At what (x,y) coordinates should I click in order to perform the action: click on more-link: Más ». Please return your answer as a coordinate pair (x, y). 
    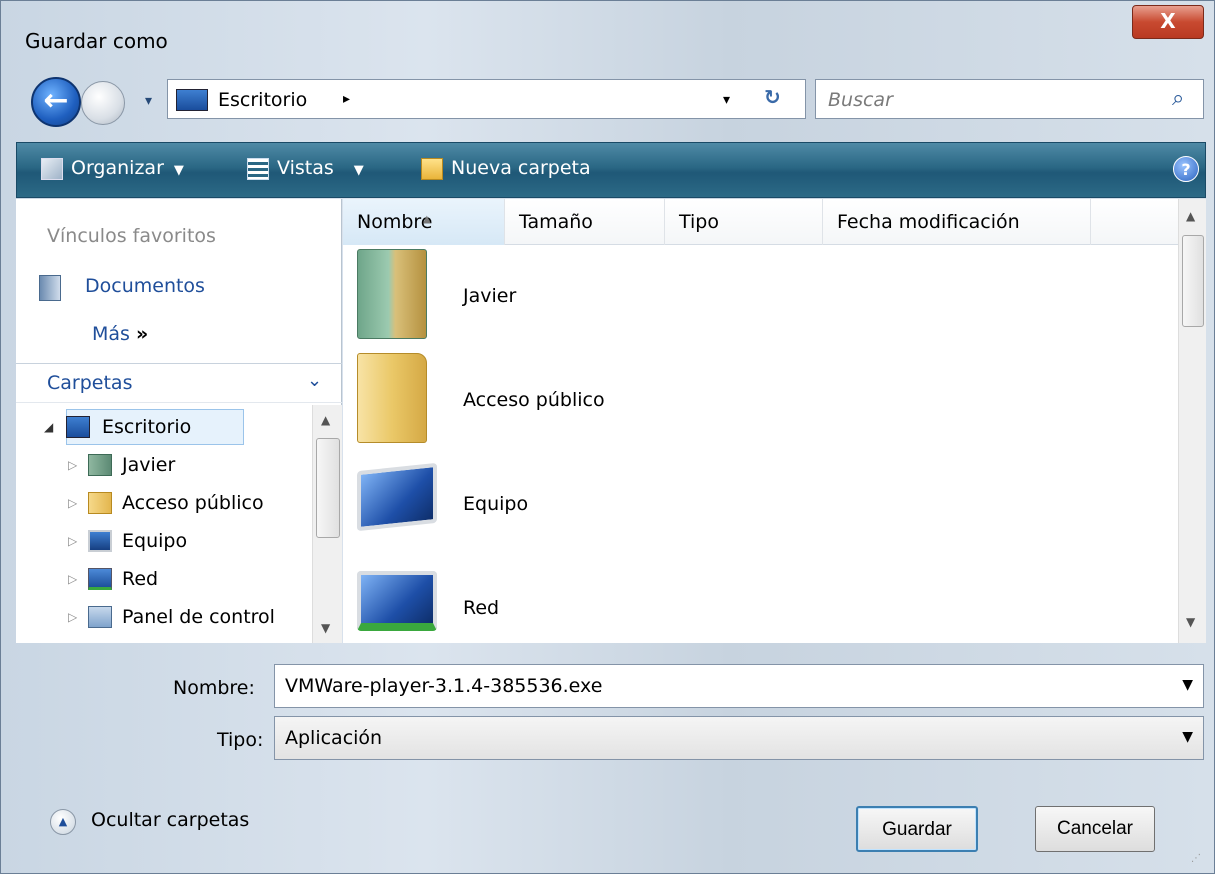
    Looking at the image, I should click on (120, 334).